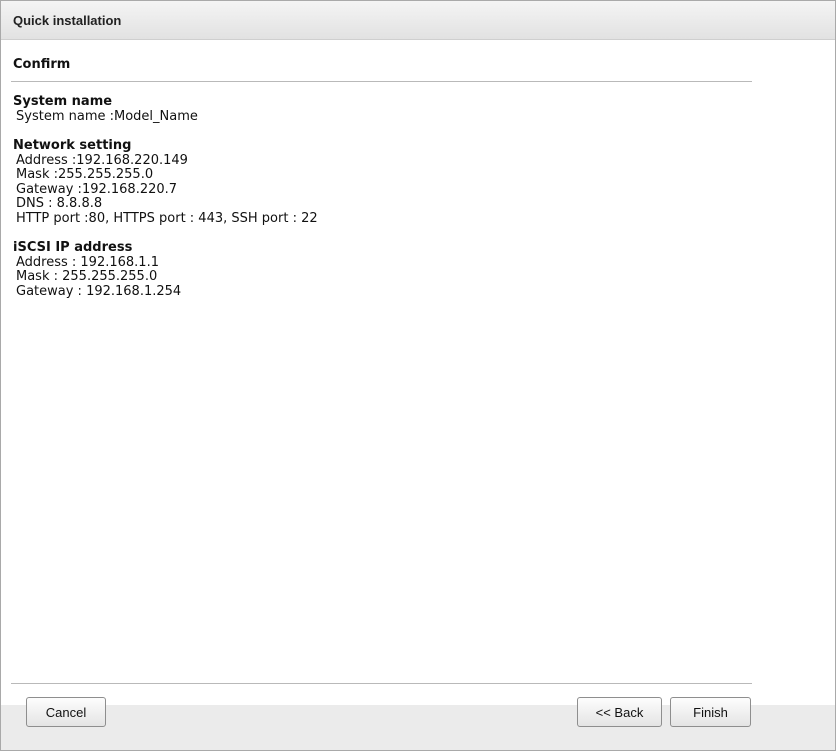  I want to click on network-address-value: Address :192.168.220.149, so click(102, 160).